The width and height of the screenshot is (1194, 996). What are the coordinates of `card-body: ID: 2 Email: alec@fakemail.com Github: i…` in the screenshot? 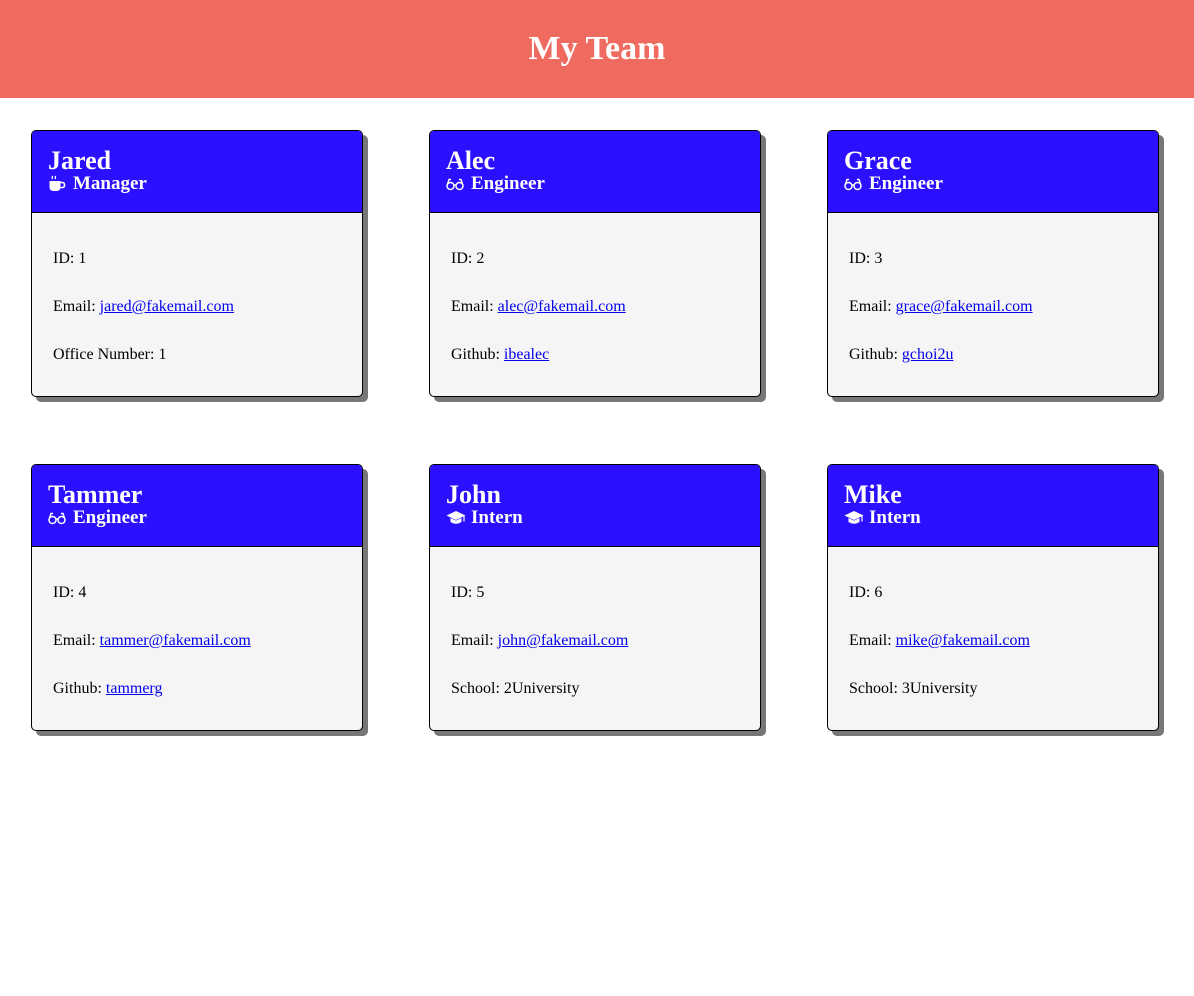 It's located at (595, 302).